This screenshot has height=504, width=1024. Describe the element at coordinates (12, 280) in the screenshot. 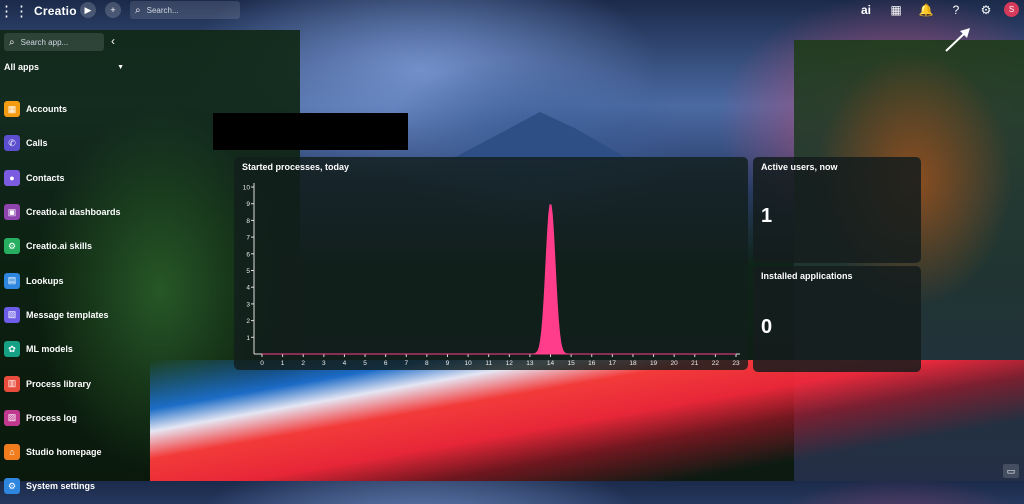

I see `book-icon: ▤` at that location.